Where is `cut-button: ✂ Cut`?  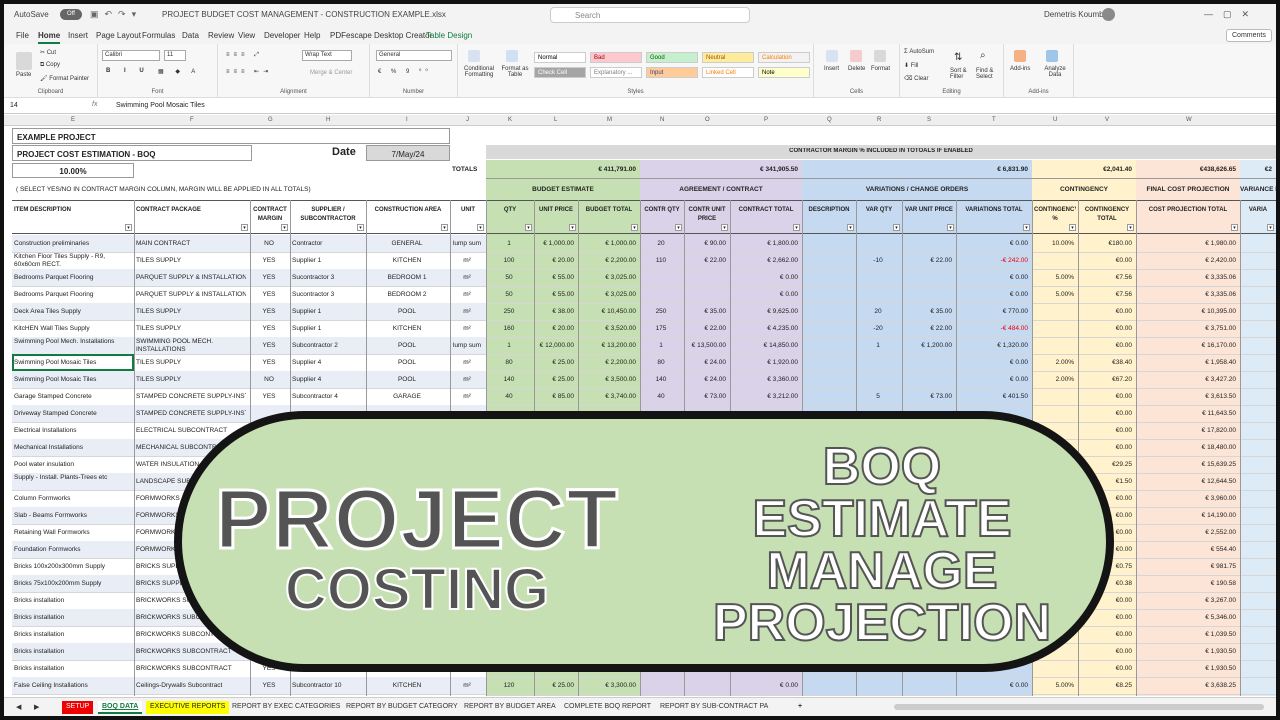 cut-button: ✂ Cut is located at coordinates (48, 52).